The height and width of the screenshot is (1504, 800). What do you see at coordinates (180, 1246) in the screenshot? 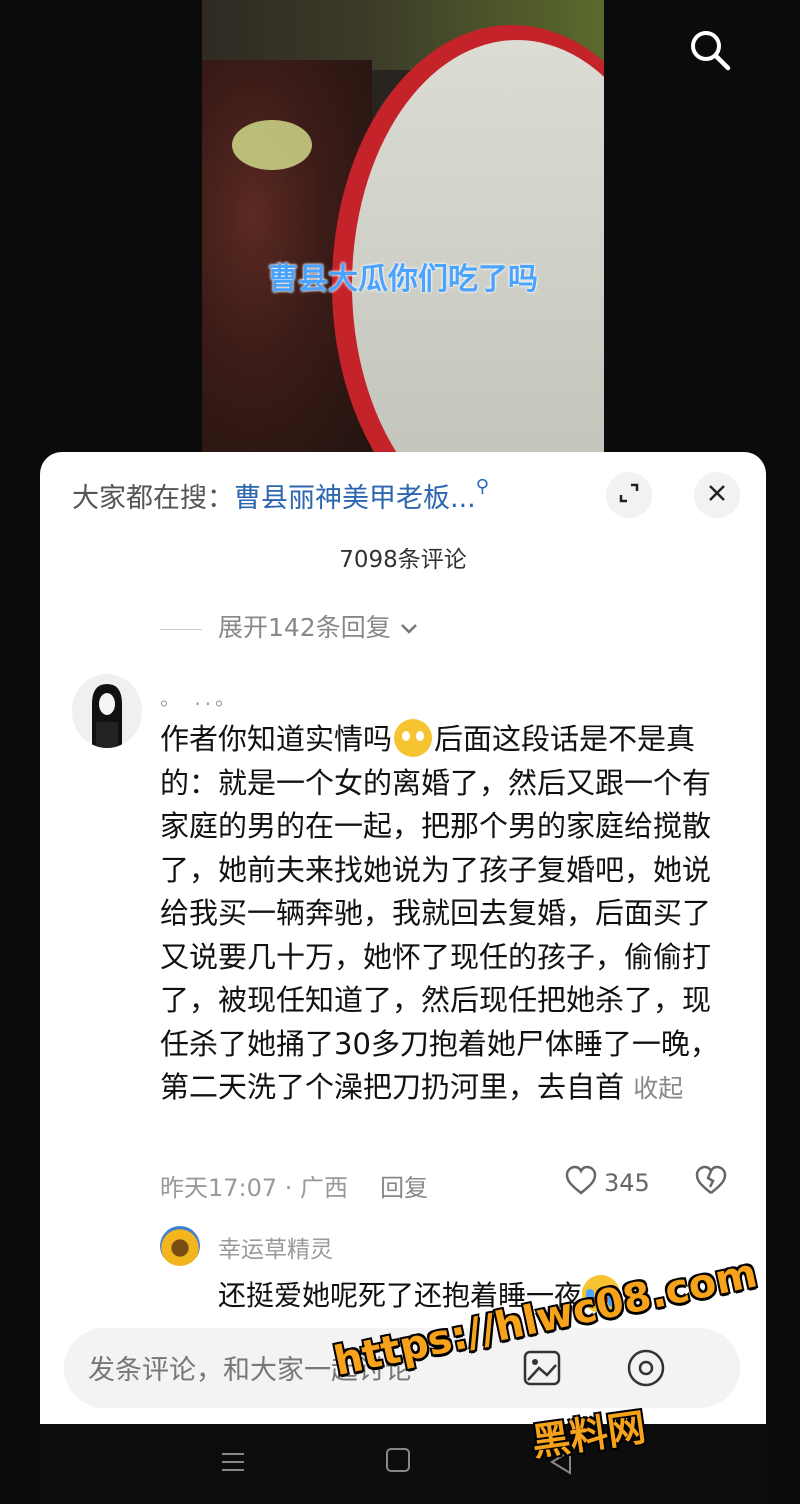
I see `reply-avatar` at bounding box center [180, 1246].